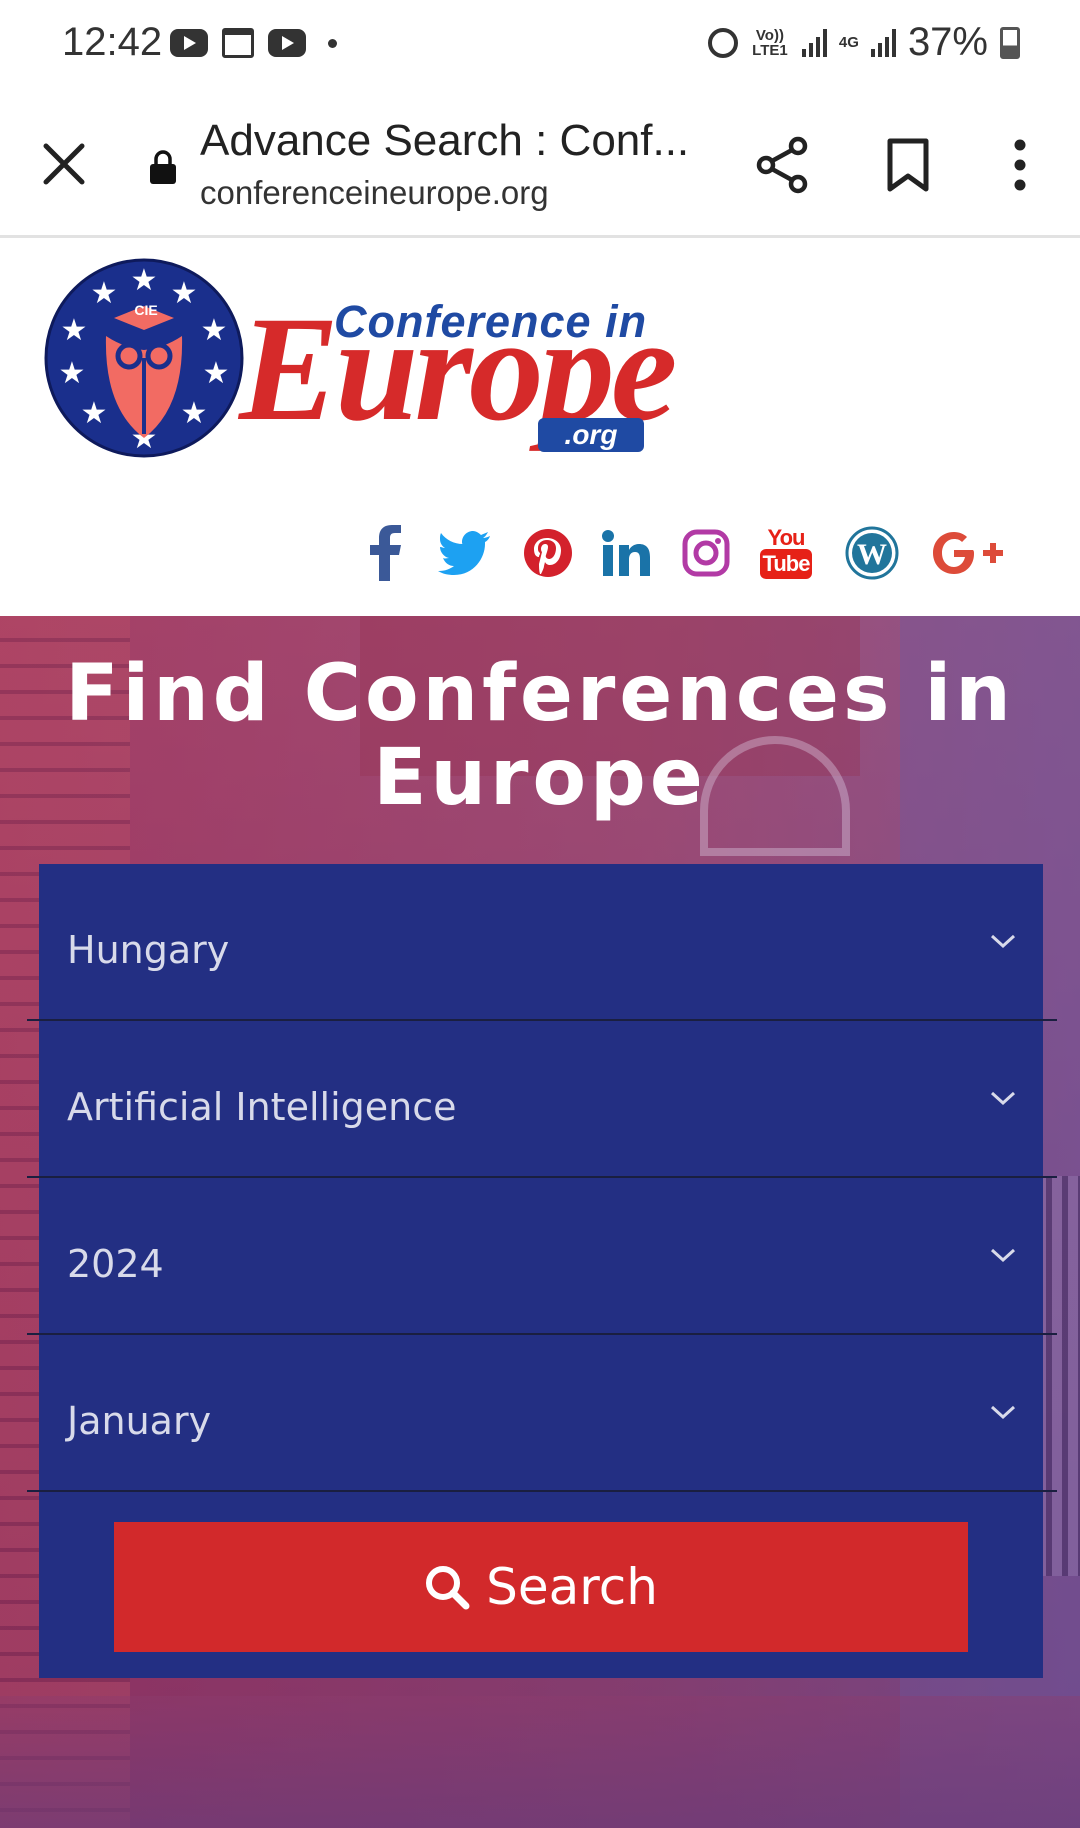  I want to click on share-icon, so click(783, 165).